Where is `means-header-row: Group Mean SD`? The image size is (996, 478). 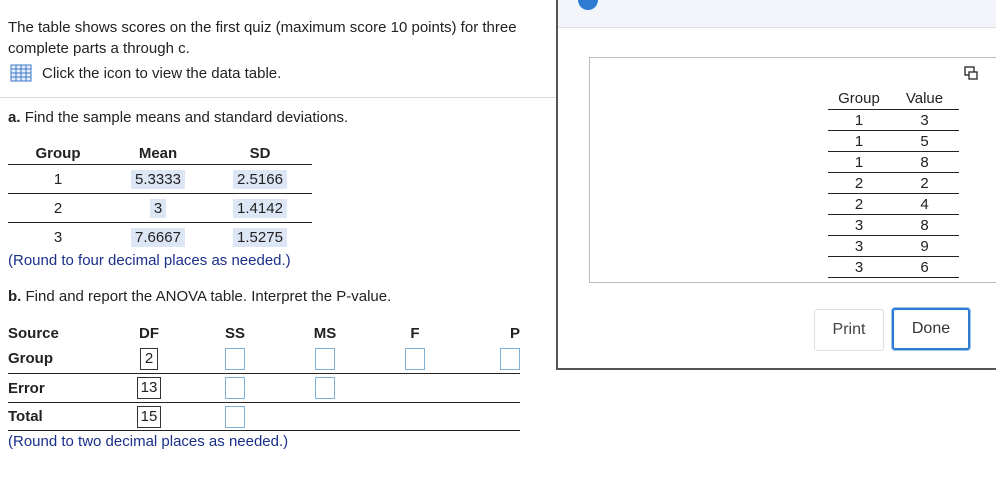
means-header-row: Group Mean SD is located at coordinates (160, 154).